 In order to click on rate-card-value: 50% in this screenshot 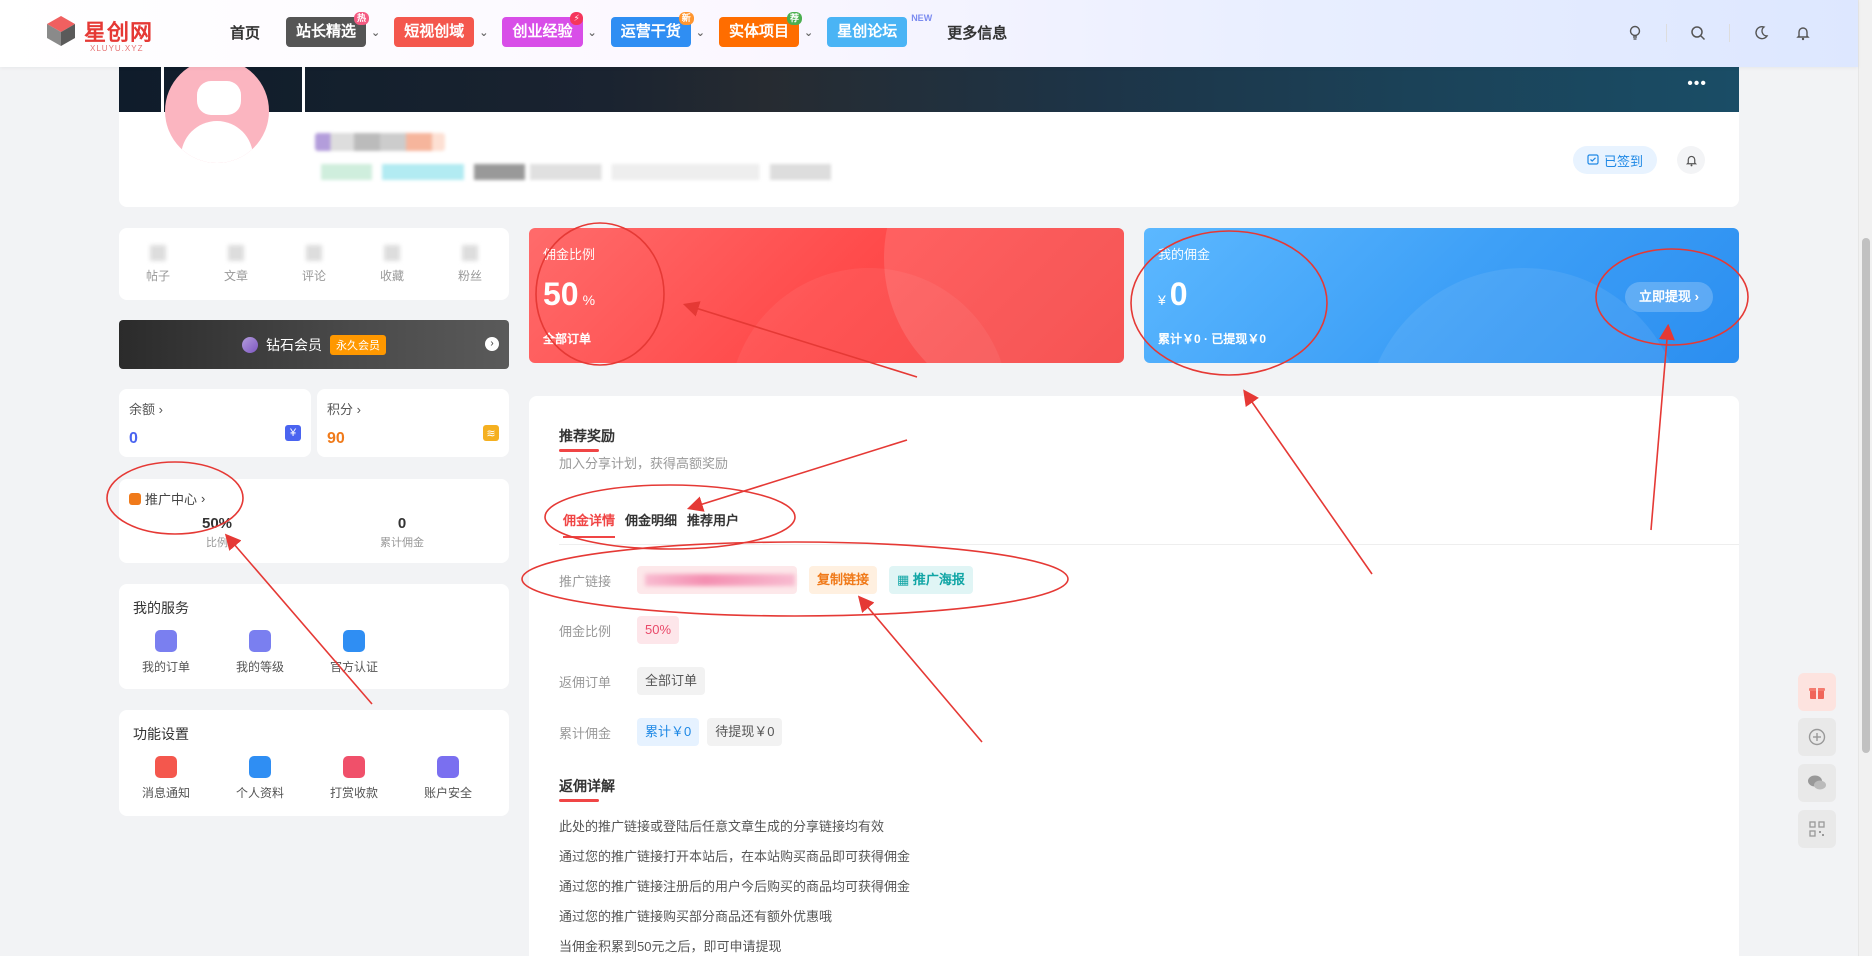, I will do `click(569, 294)`.